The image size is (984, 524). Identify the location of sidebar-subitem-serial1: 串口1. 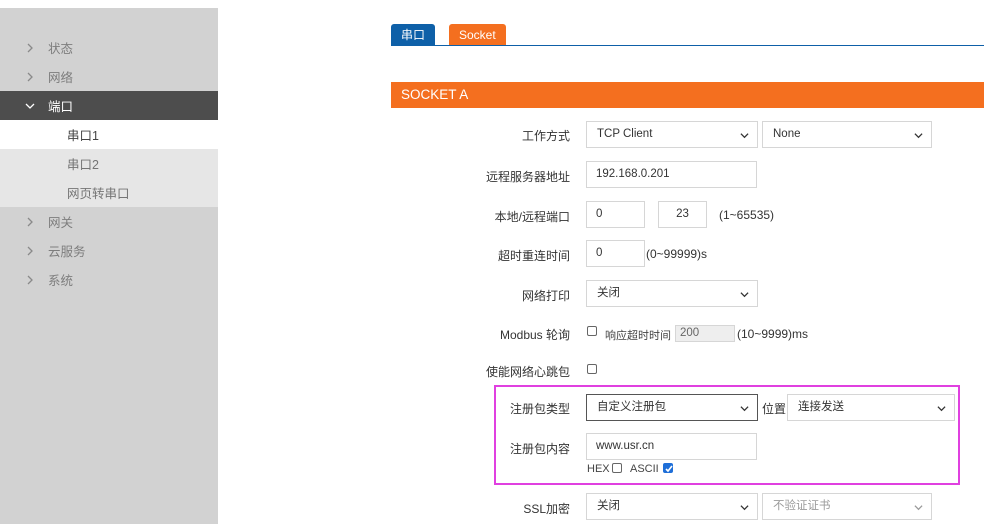
(109, 134).